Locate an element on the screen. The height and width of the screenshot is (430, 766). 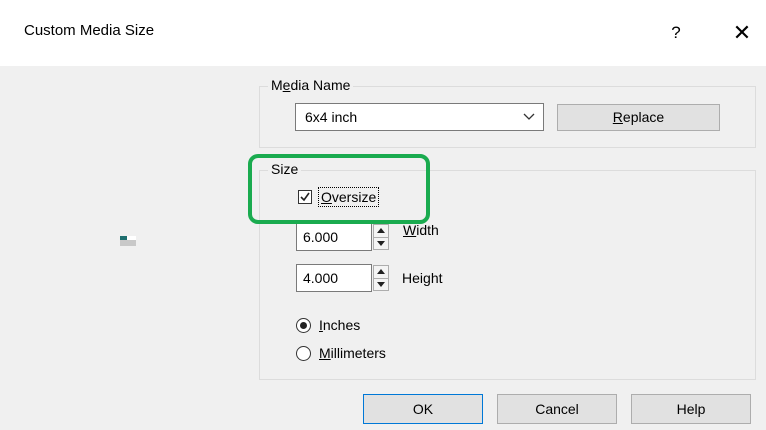
inches-radio is located at coordinates (303, 325).